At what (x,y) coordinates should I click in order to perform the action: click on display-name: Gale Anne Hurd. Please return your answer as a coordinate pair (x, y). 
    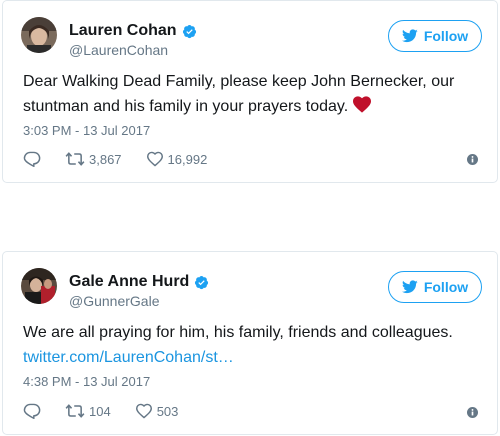
    Looking at the image, I should click on (129, 282).